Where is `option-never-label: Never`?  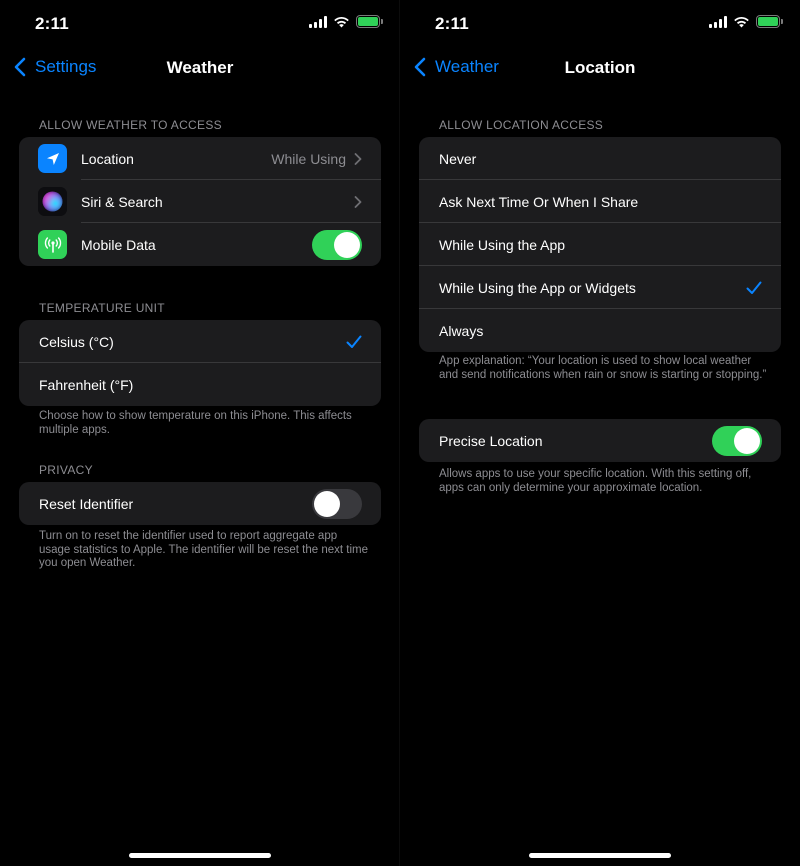
option-never-label: Never is located at coordinates (458, 158).